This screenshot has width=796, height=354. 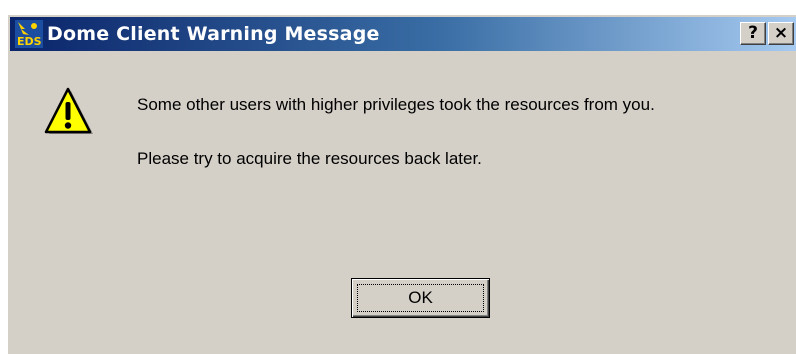 I want to click on help-icon: ?, so click(x=753, y=33).